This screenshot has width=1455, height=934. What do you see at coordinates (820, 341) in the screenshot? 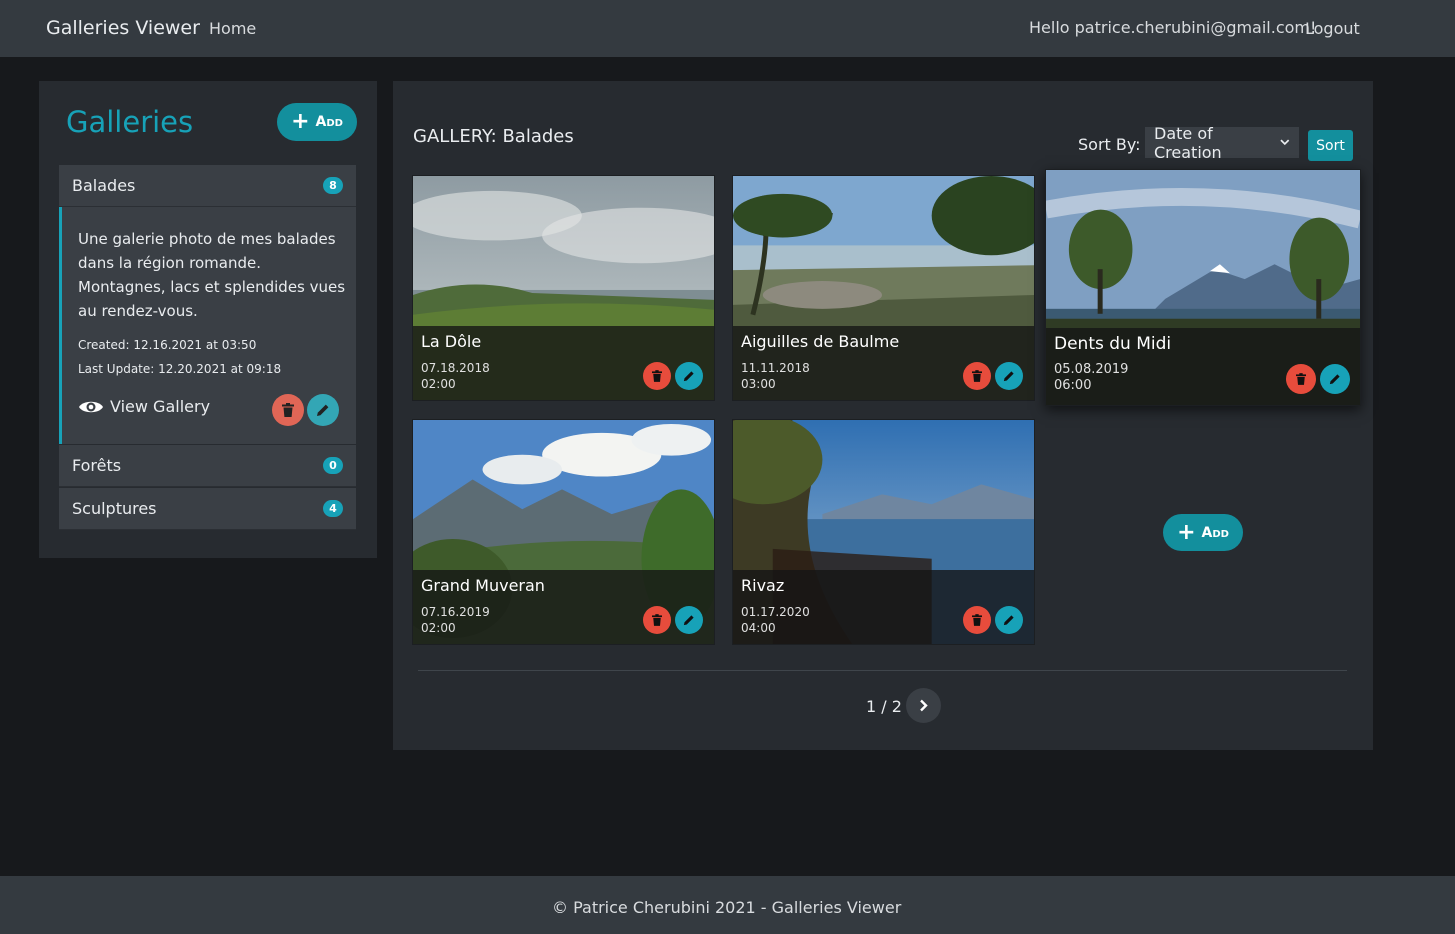
I see `photo-title: Aiguilles de Baulme` at bounding box center [820, 341].